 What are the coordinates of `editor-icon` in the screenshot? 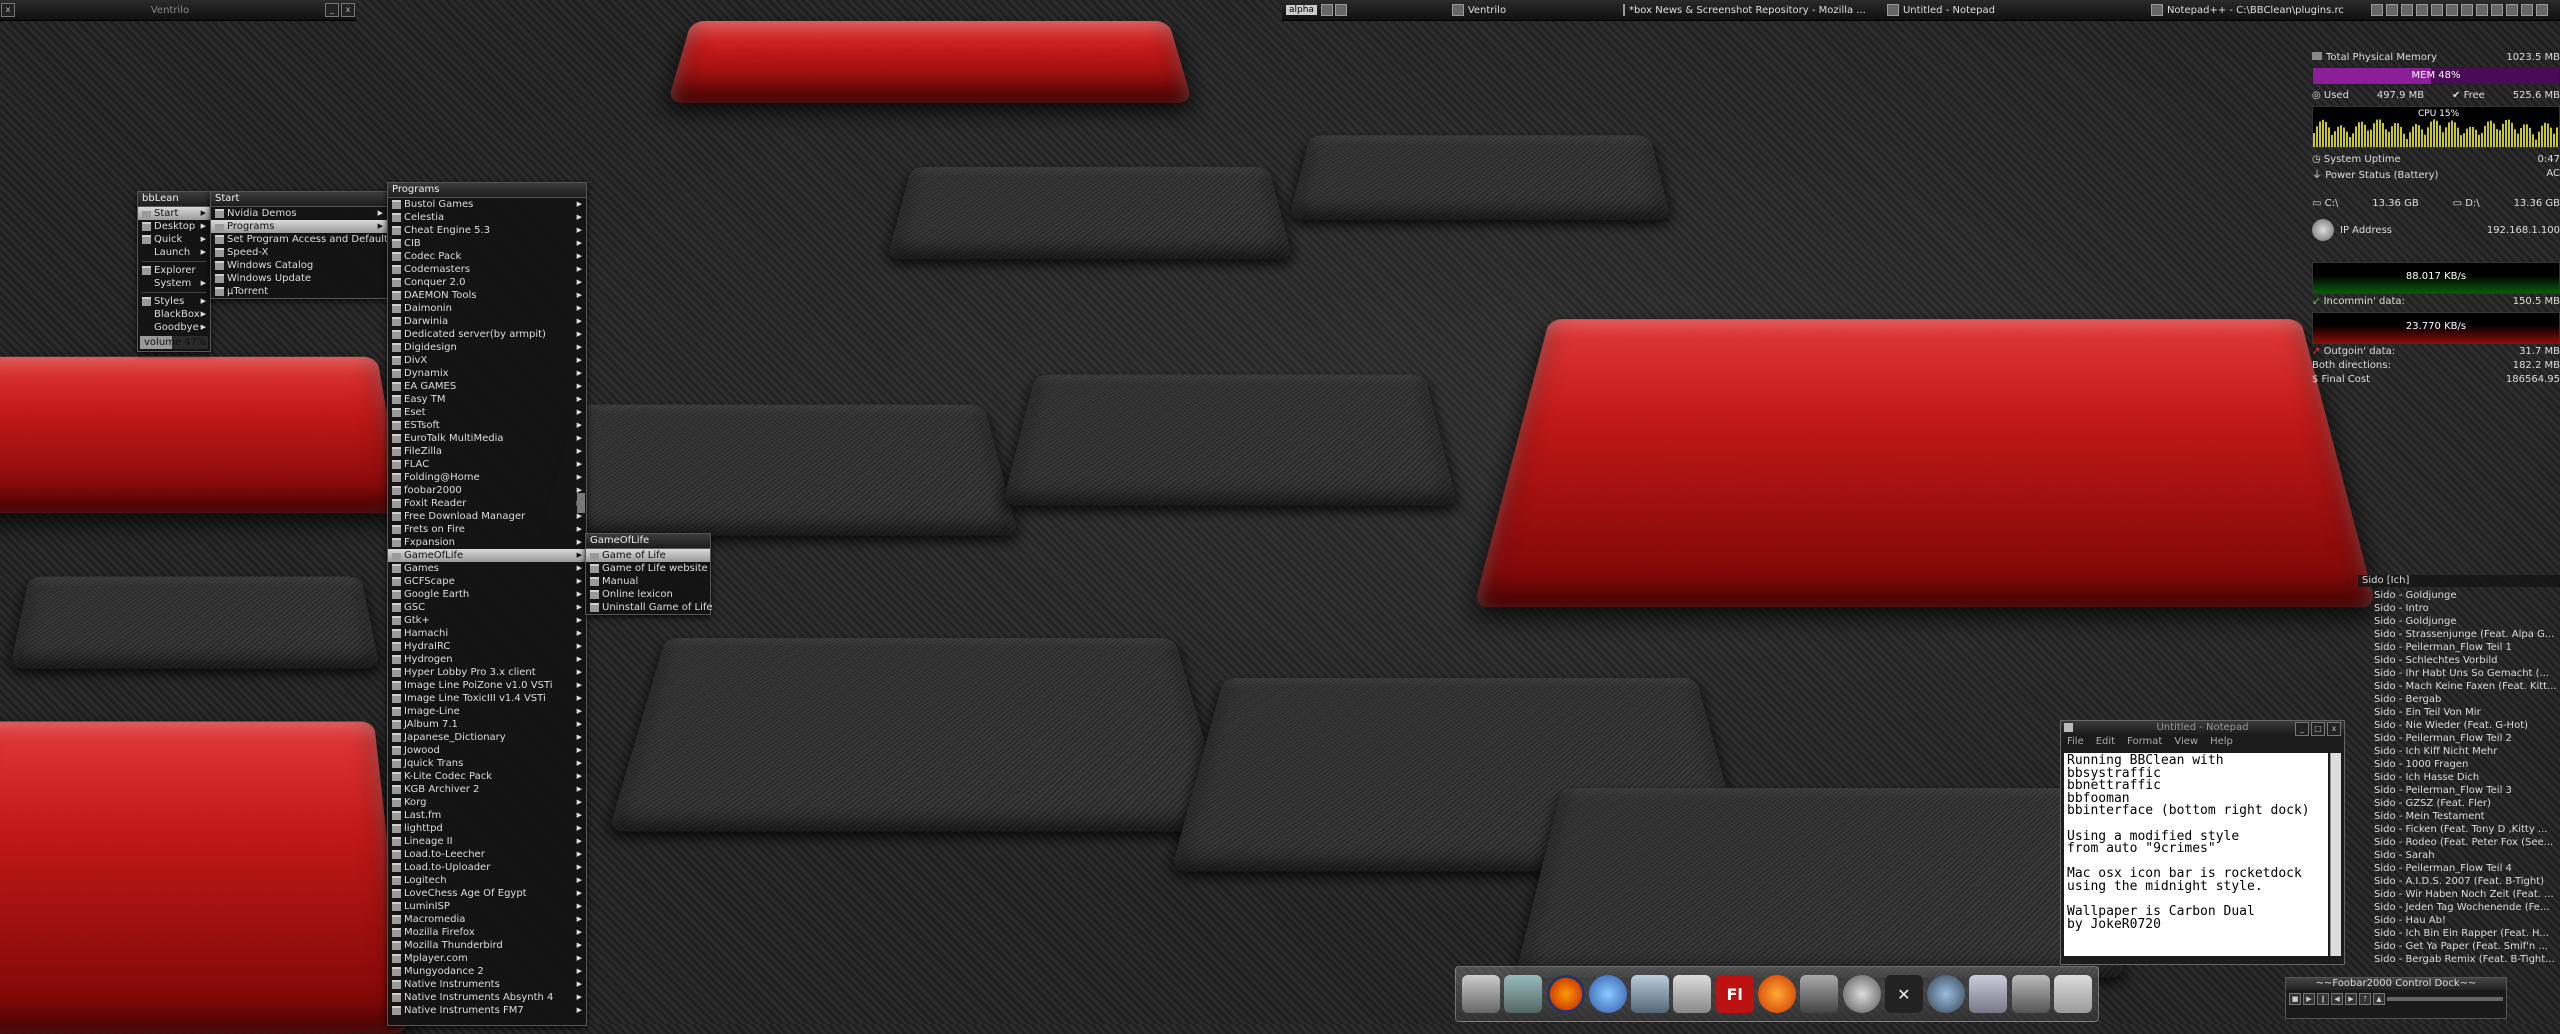 It's located at (1650, 994).